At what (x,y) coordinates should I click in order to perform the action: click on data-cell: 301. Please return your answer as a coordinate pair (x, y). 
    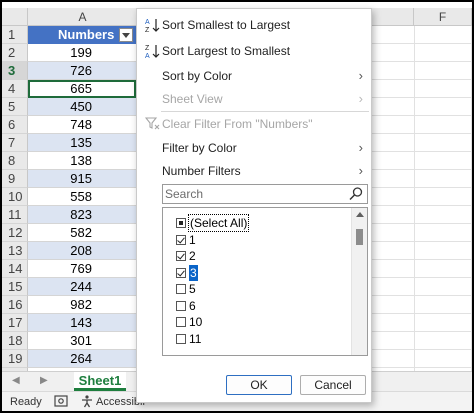
    Looking at the image, I should click on (83, 341).